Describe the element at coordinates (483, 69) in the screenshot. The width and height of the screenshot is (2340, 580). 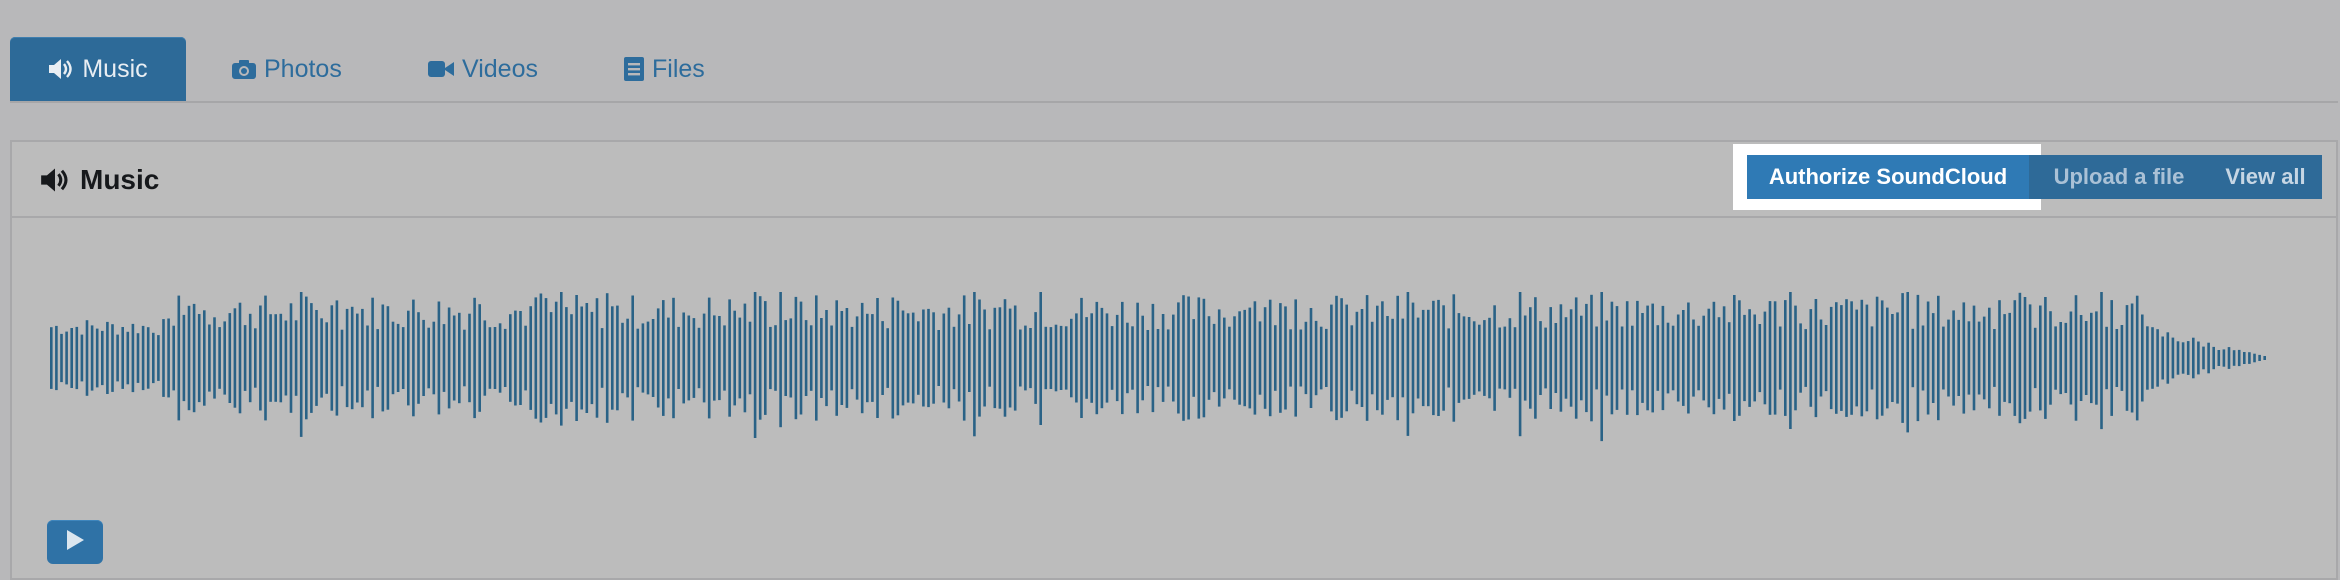
I see `tab-videos: Videos` at that location.